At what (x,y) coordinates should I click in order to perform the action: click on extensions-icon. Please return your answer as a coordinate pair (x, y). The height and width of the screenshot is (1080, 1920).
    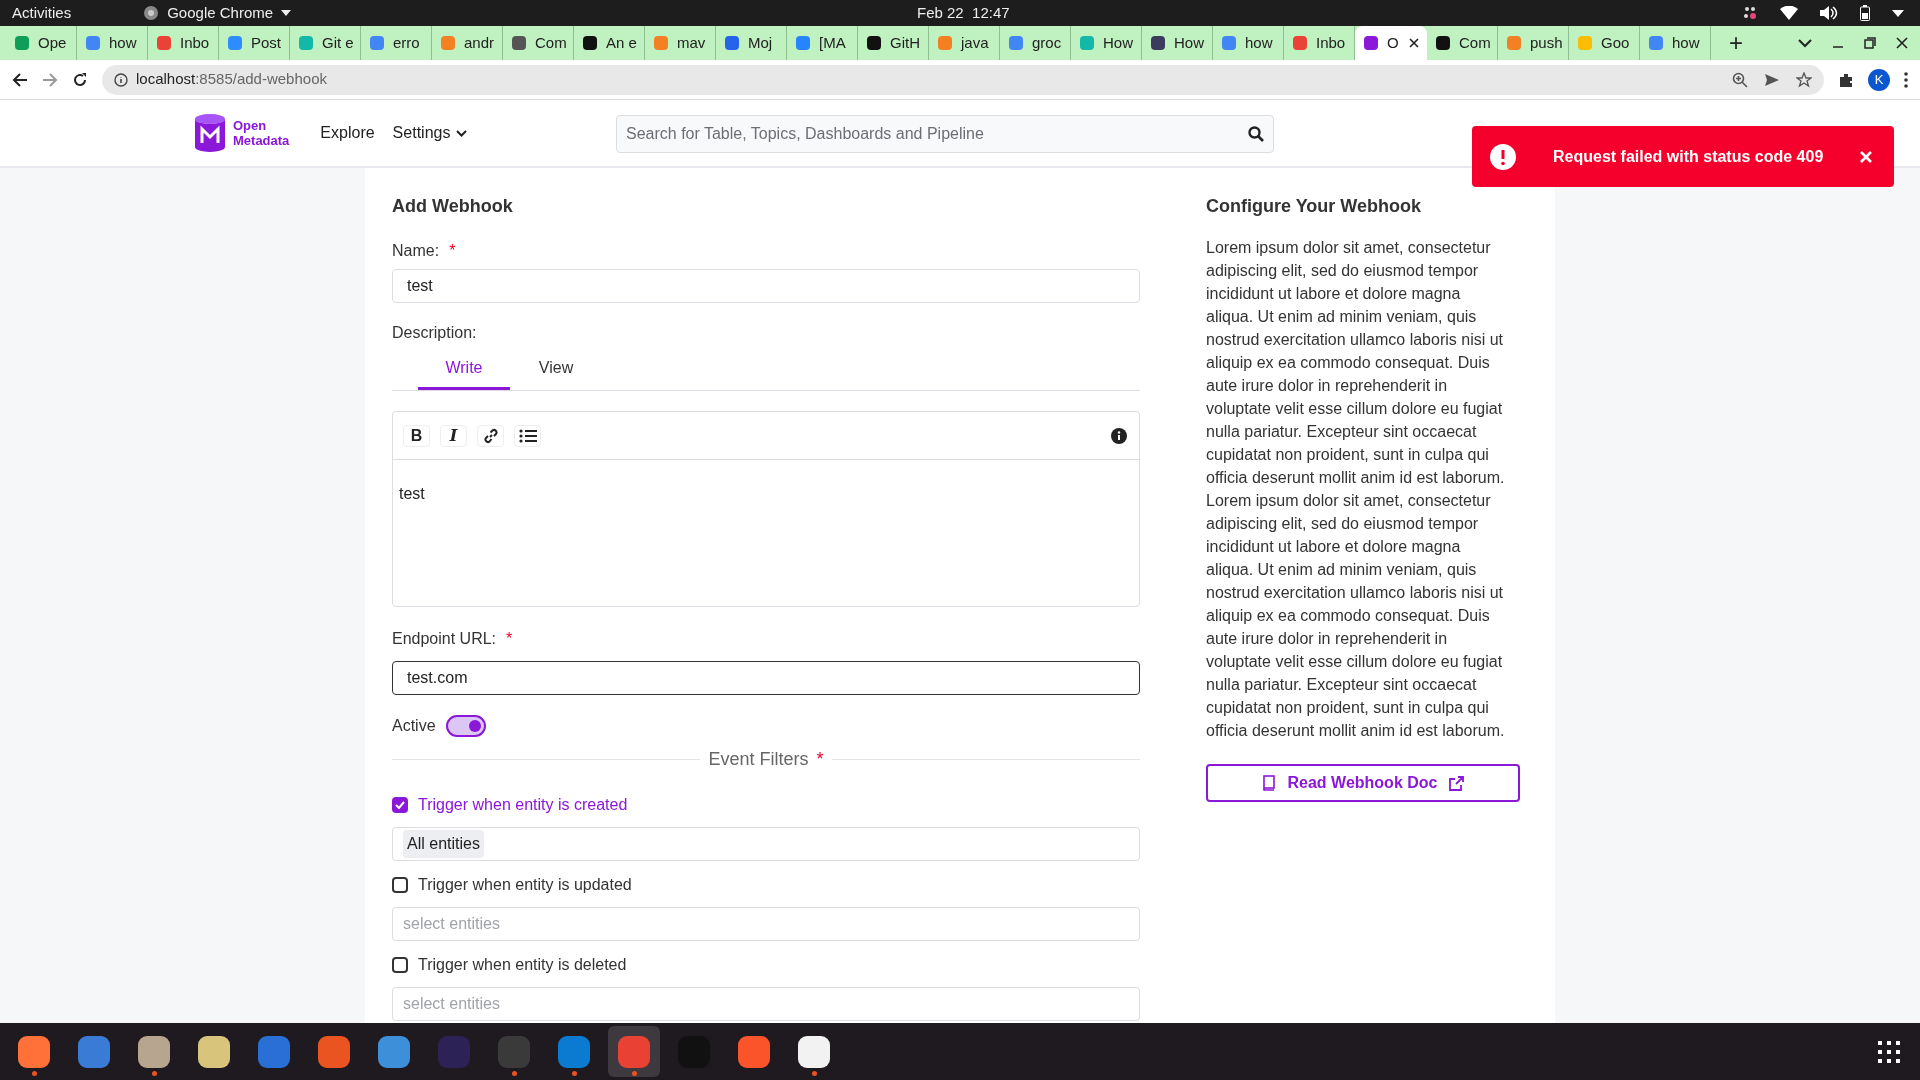
    Looking at the image, I should click on (1846, 79).